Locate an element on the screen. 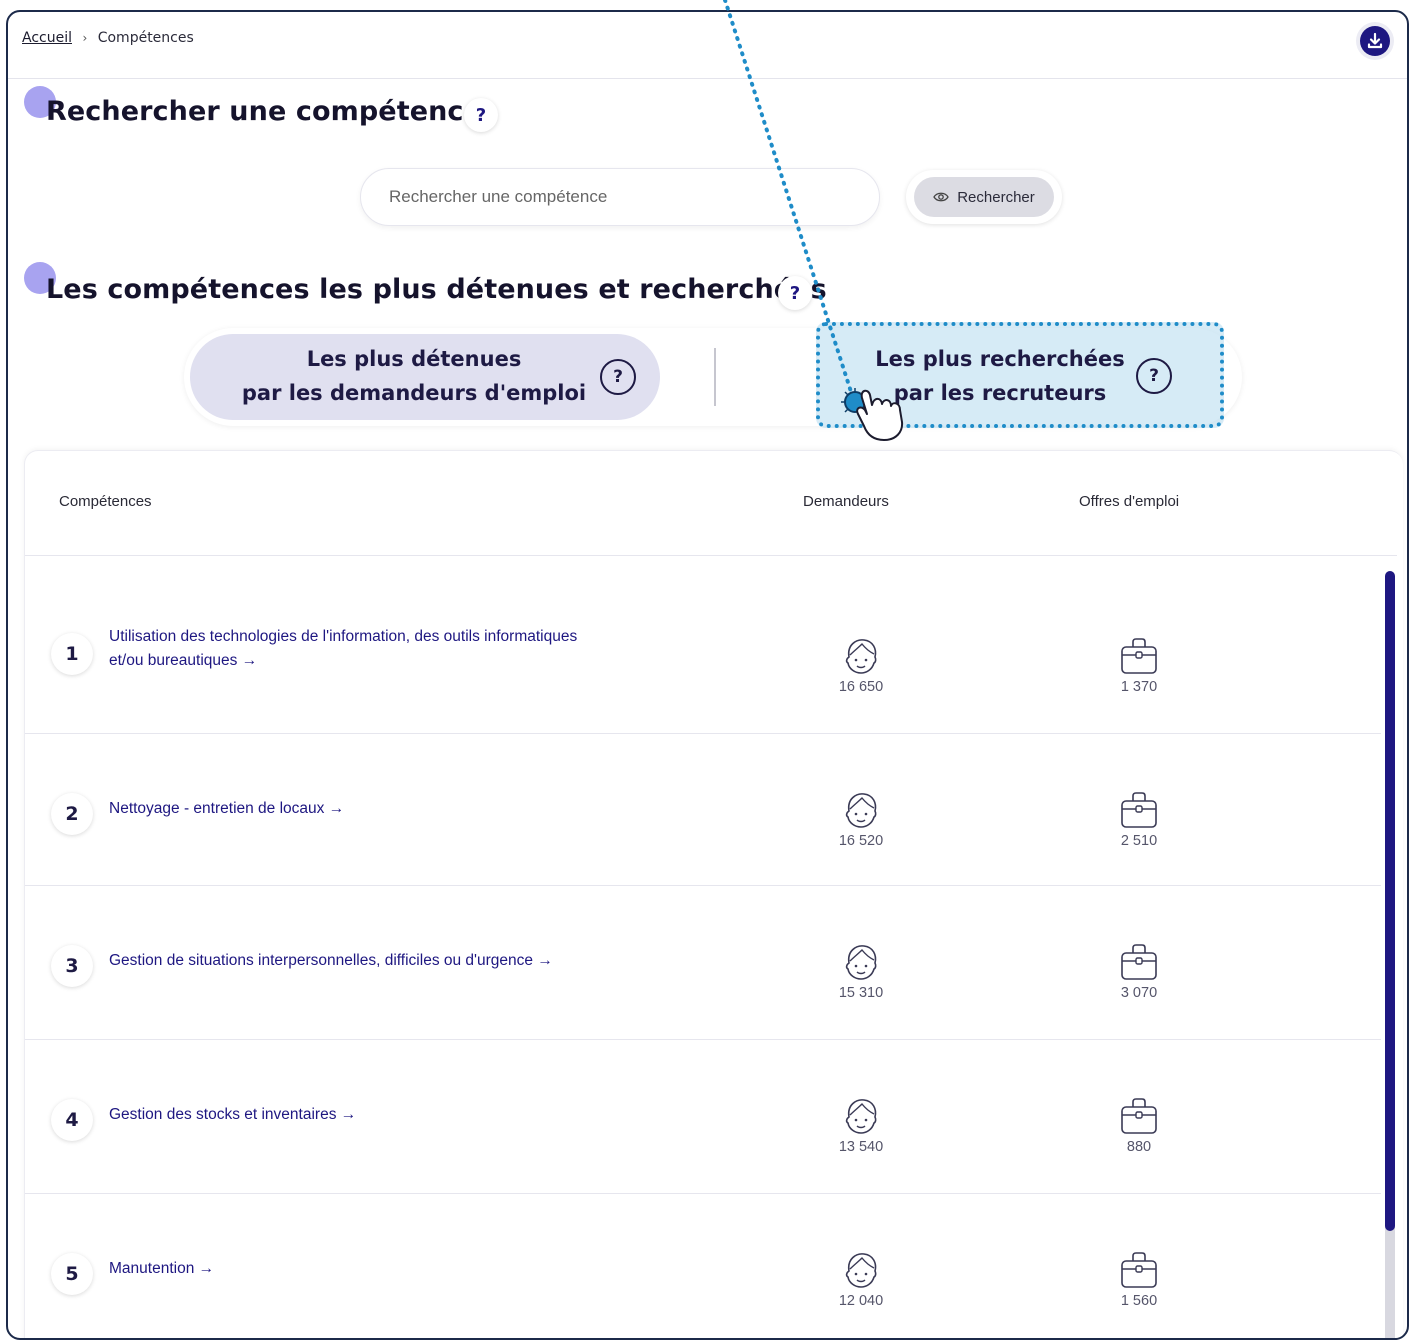 This screenshot has height=1340, width=1419. column-header-skills: Compétences is located at coordinates (105, 501).